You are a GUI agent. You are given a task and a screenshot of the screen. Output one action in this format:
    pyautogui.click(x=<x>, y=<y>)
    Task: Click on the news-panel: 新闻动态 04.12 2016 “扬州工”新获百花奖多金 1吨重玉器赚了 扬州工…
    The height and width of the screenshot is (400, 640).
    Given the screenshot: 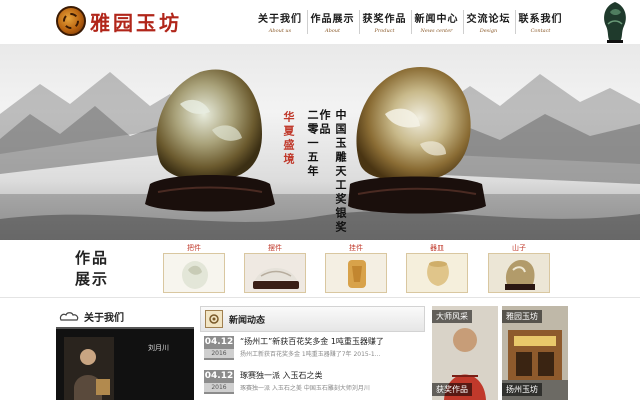 What is the action you would take?
    pyautogui.click(x=312, y=353)
    